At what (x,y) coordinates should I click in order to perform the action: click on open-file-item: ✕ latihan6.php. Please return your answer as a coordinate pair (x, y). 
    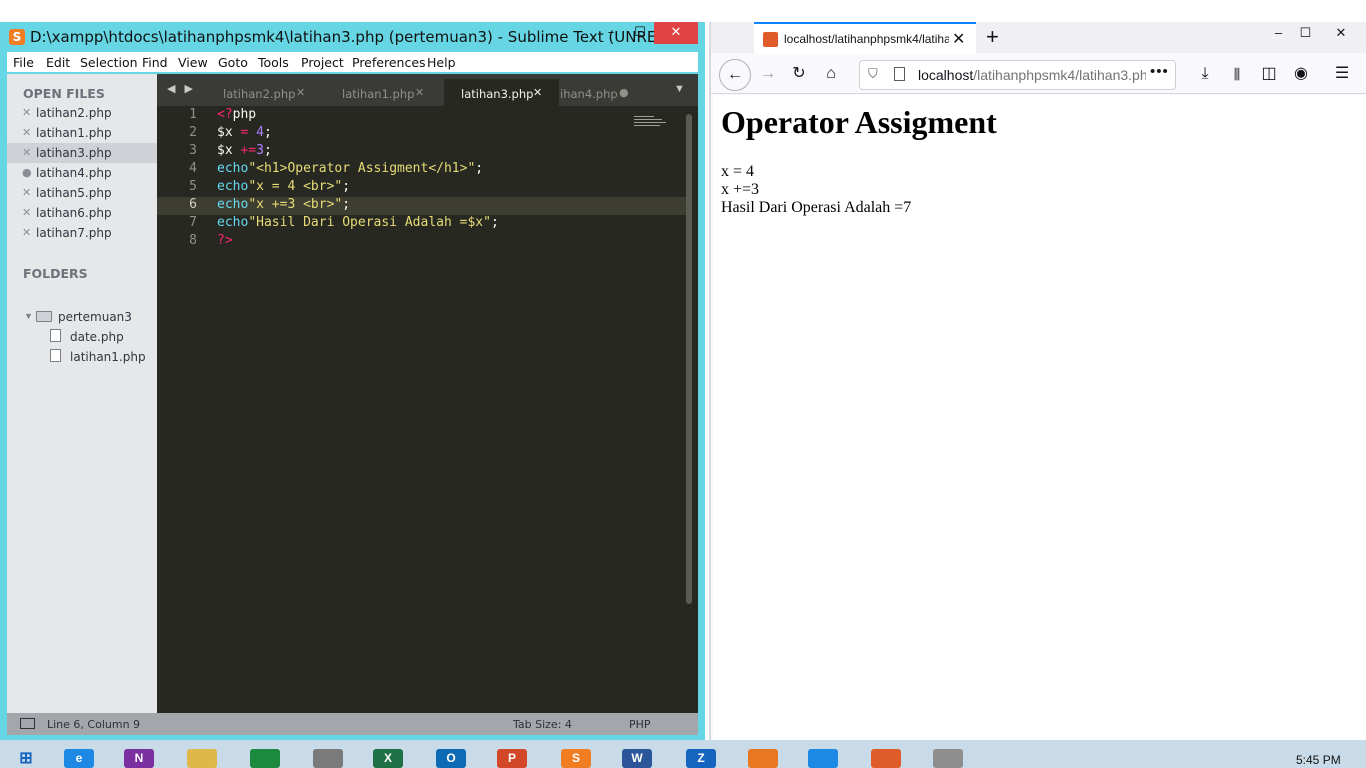
    Looking at the image, I should click on (82, 213).